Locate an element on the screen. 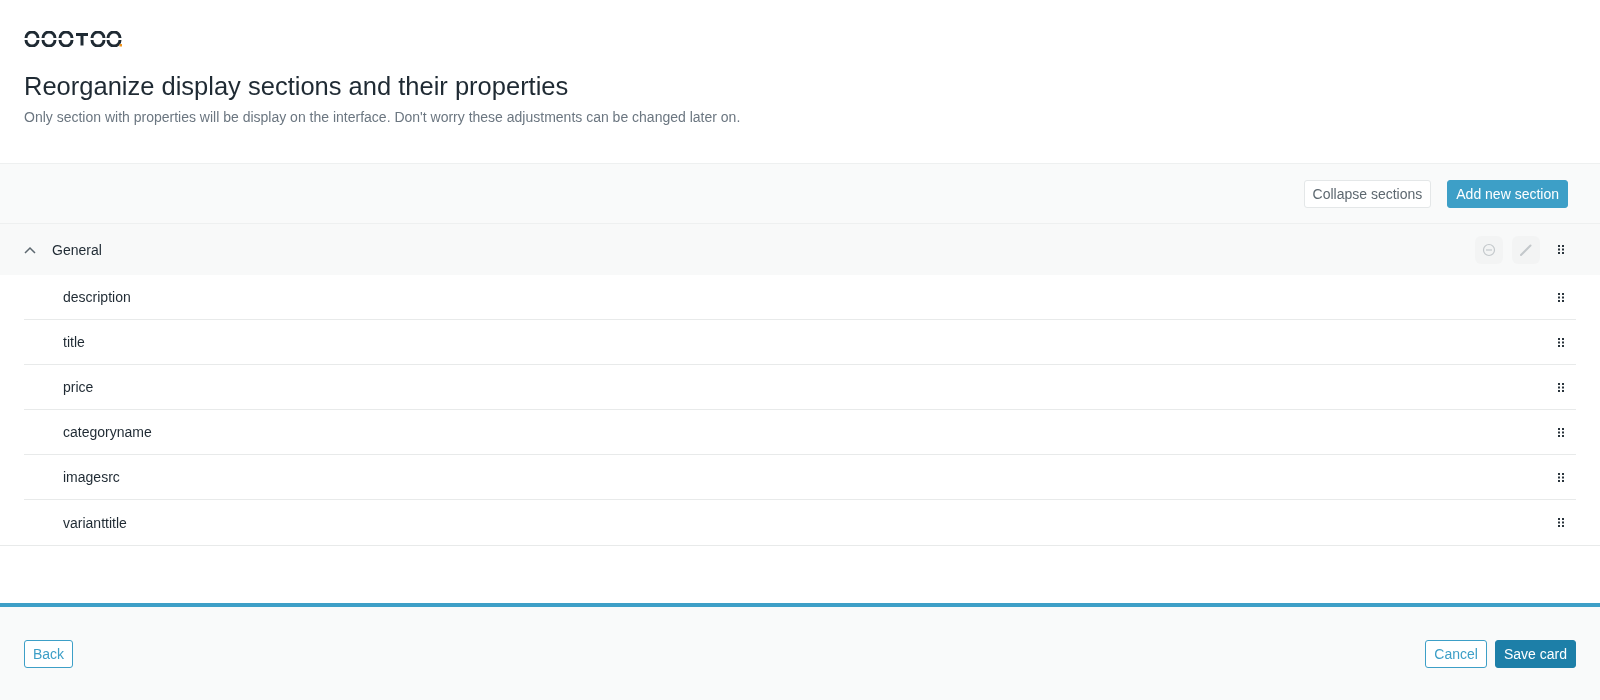 The height and width of the screenshot is (700, 1600). collapse-sections-button: Collapse sections is located at coordinates (1367, 193).